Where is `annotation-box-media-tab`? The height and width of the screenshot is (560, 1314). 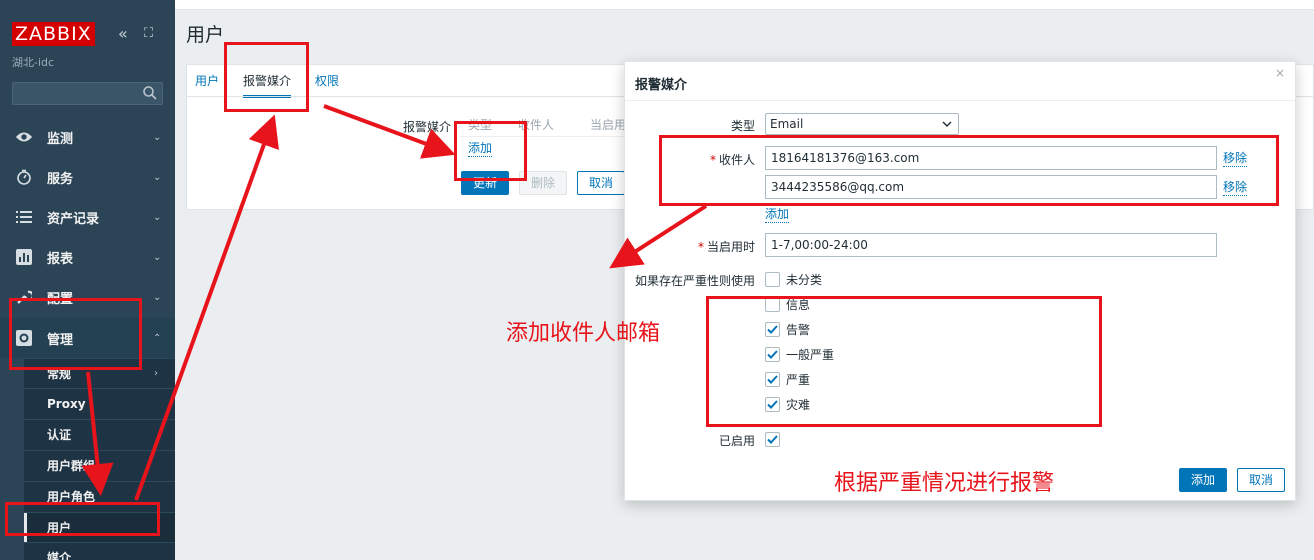
annotation-box-media-tab is located at coordinates (266, 77).